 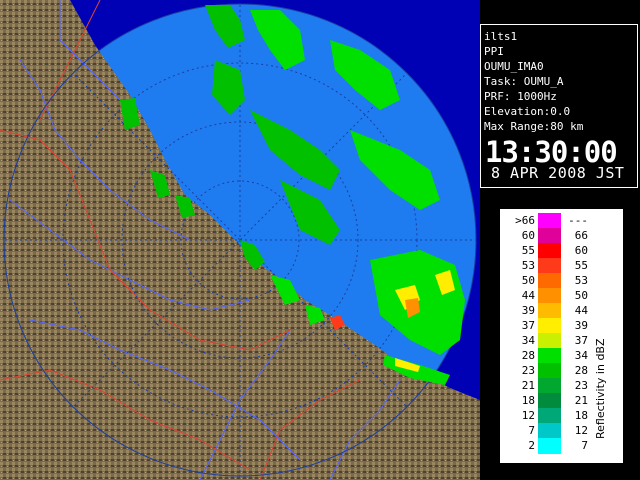 What do you see at coordinates (531, 445) in the screenshot?
I see `legend-bin-low: 2` at bounding box center [531, 445].